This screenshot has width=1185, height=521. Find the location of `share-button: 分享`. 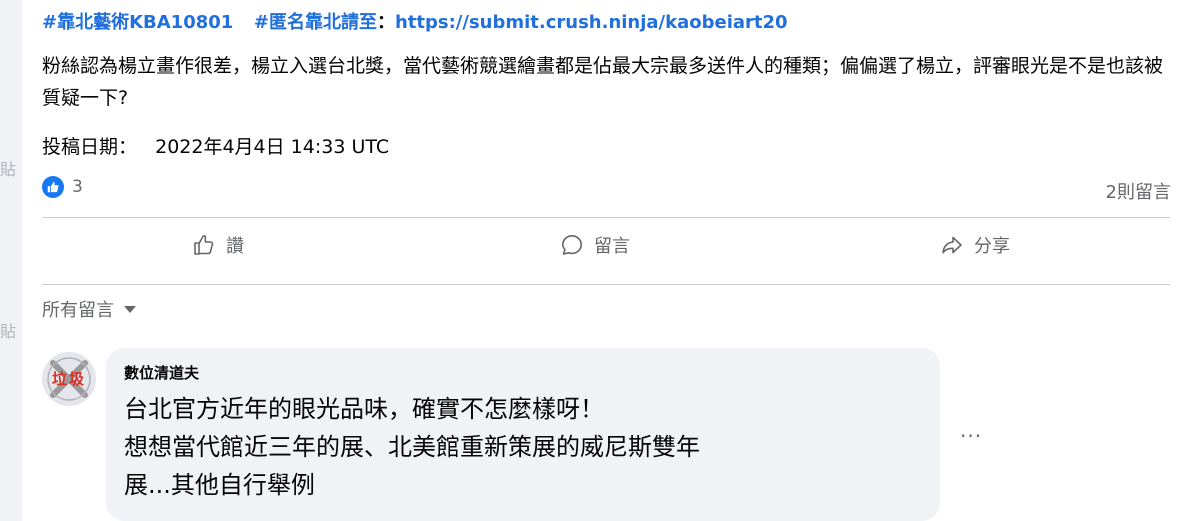

share-button: 分享 is located at coordinates (975, 245).